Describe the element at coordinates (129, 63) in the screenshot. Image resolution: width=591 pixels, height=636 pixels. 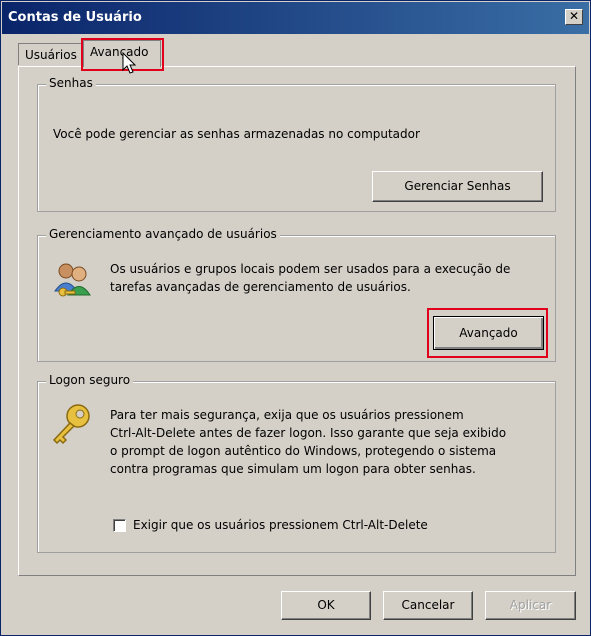
I see `mouse-cursor-icon` at that location.